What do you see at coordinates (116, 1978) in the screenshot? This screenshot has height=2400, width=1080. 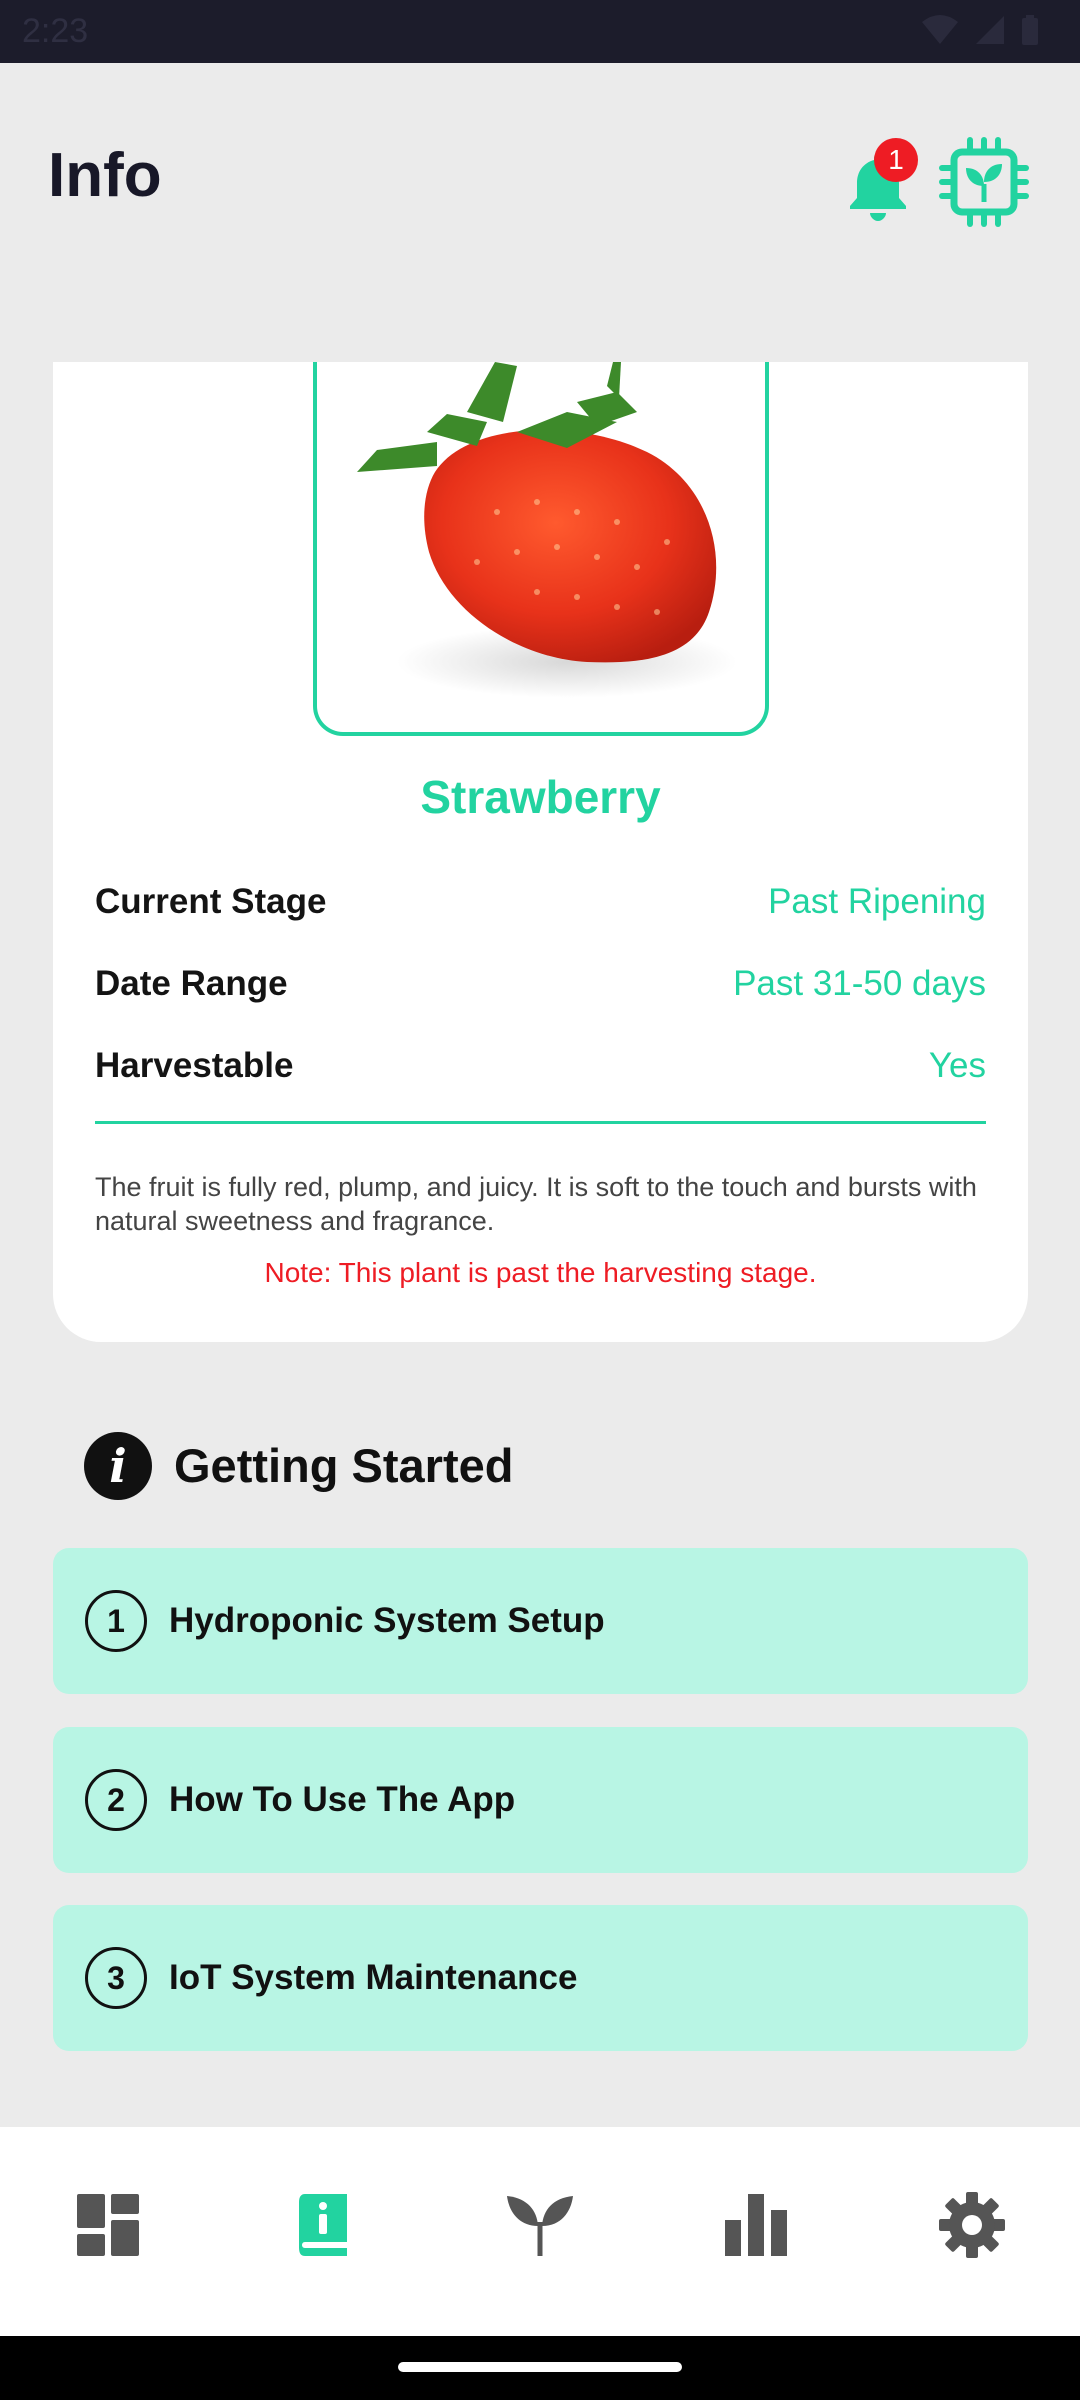 I see `step-number: 3` at bounding box center [116, 1978].